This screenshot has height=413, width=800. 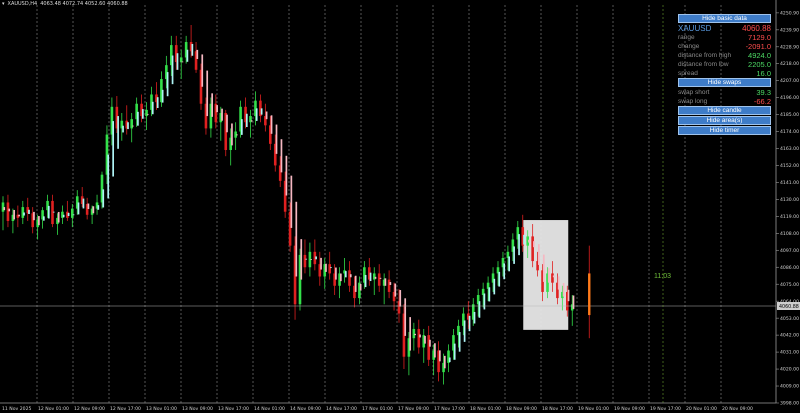 I want to click on panel-row-value: 4924.0, so click(x=759, y=55).